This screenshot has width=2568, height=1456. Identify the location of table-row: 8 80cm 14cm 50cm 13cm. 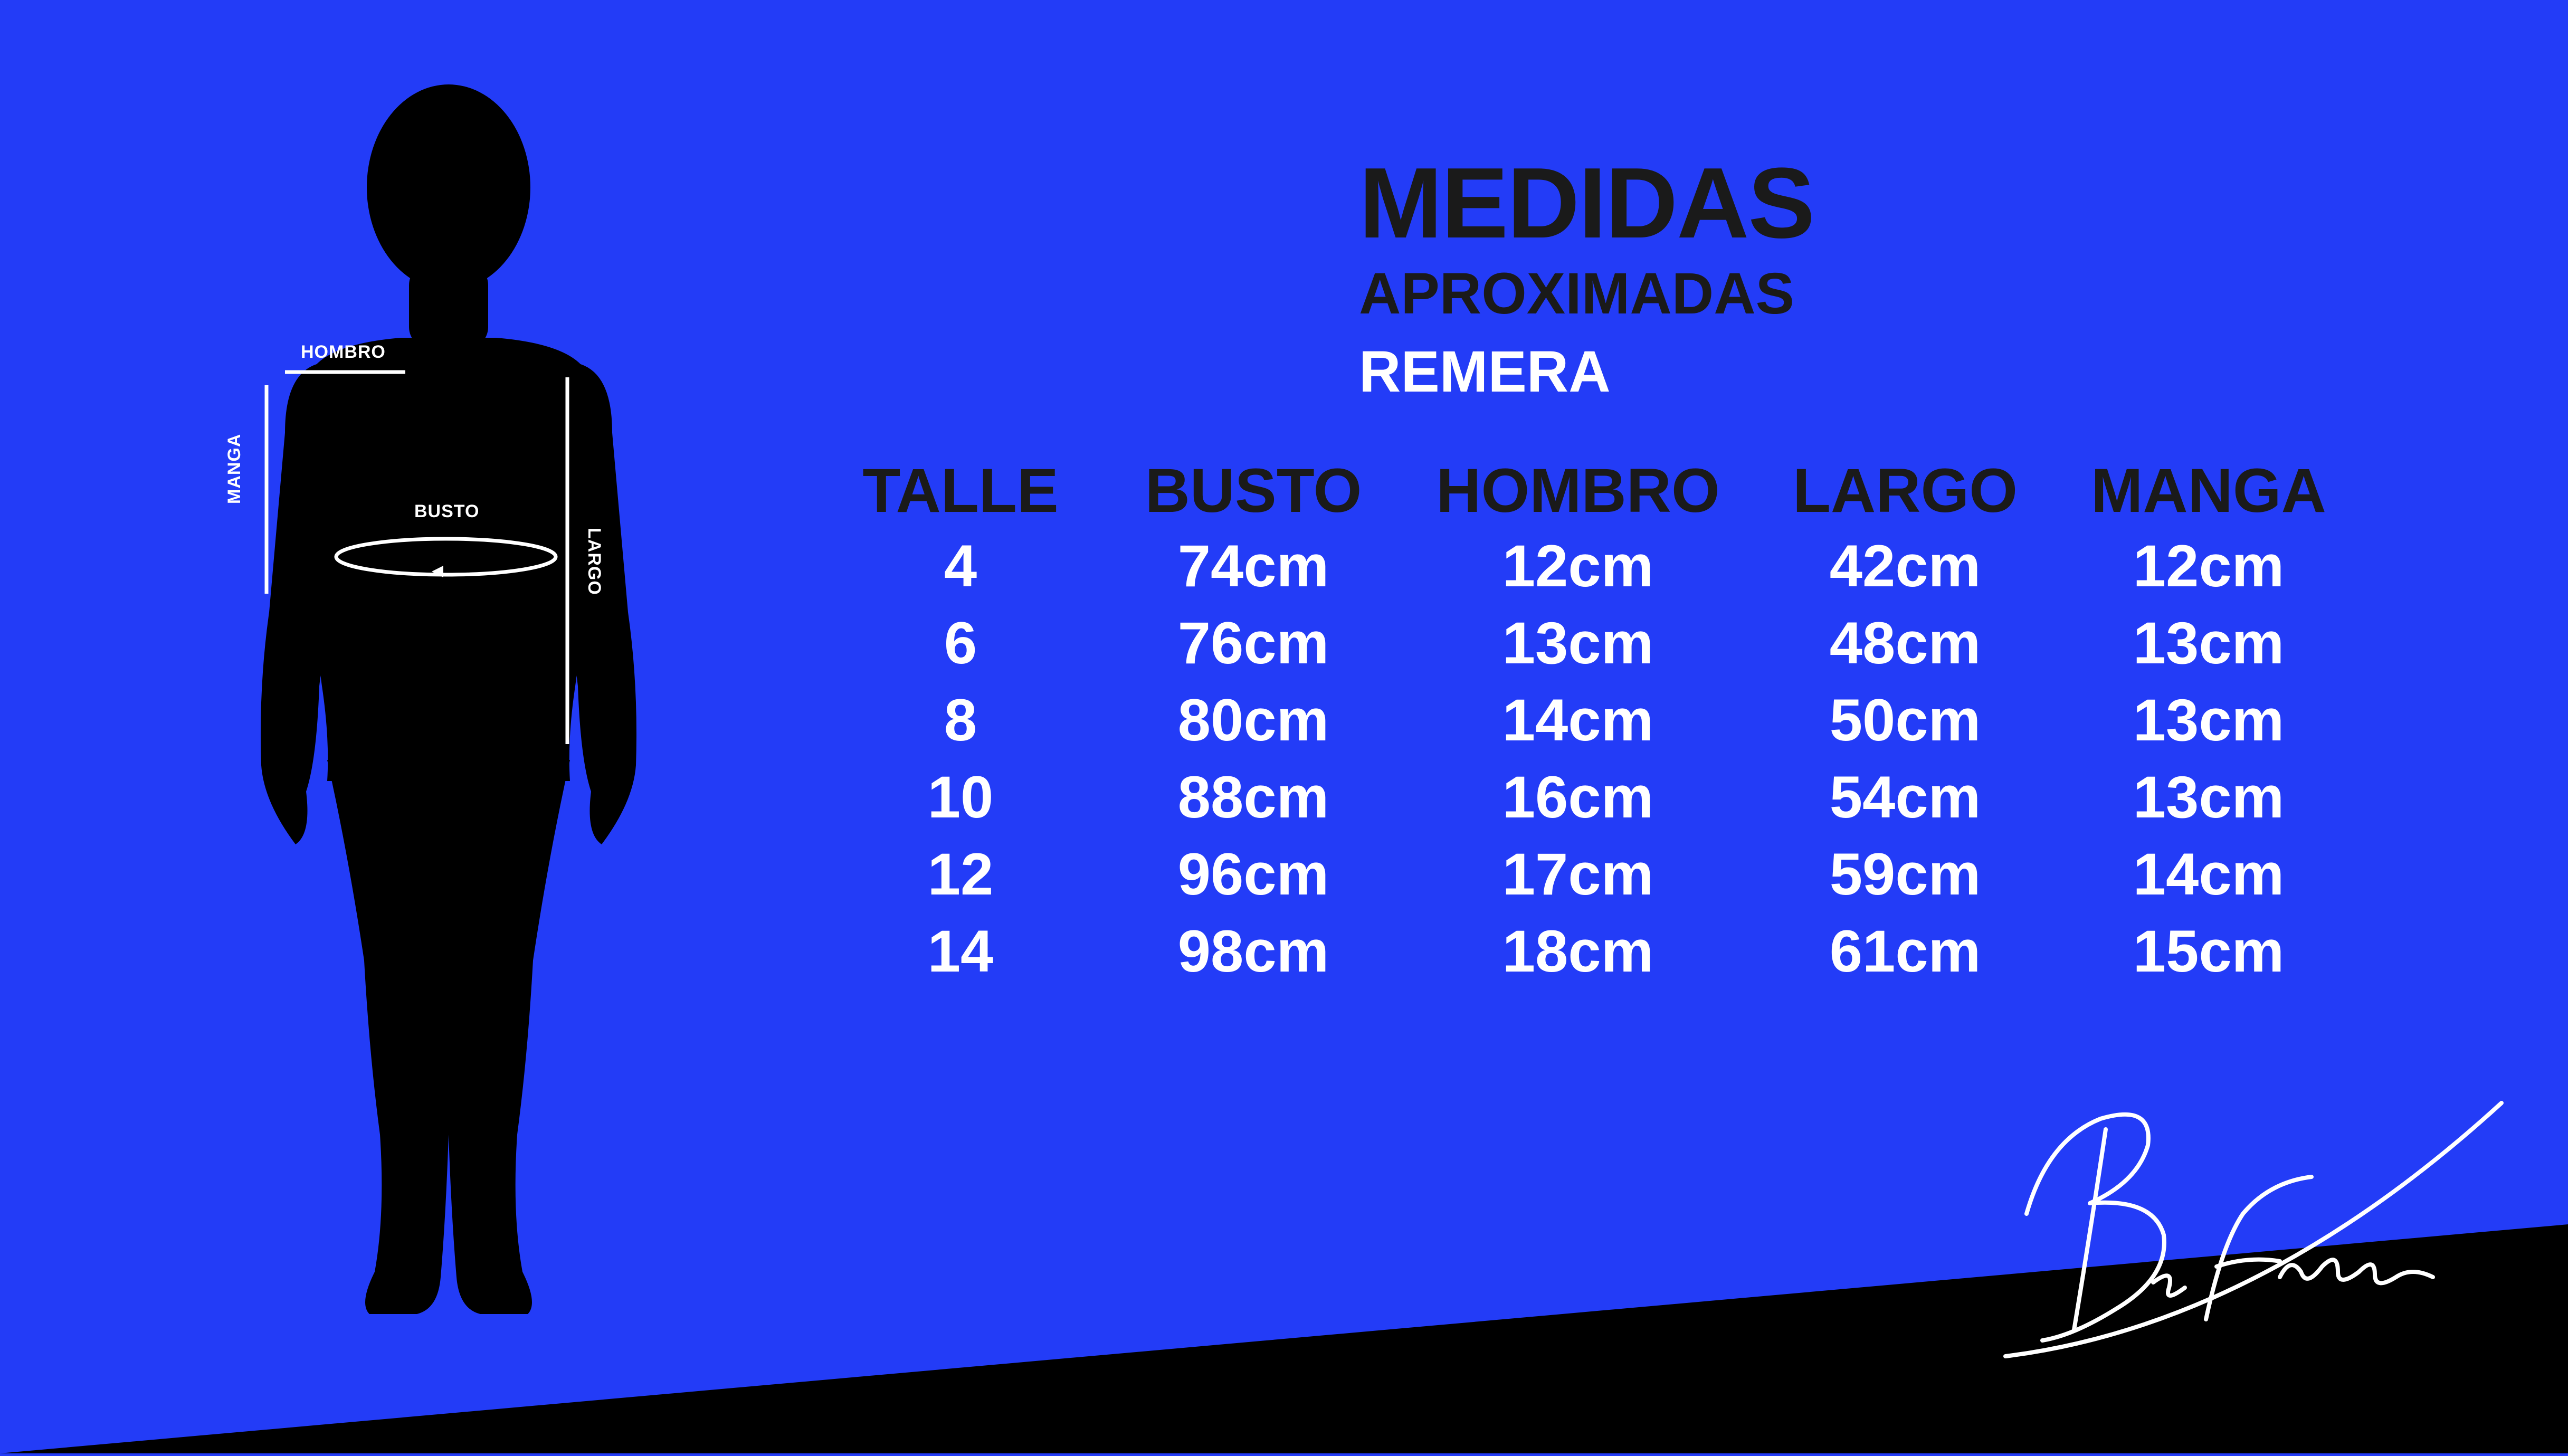
(1588, 720).